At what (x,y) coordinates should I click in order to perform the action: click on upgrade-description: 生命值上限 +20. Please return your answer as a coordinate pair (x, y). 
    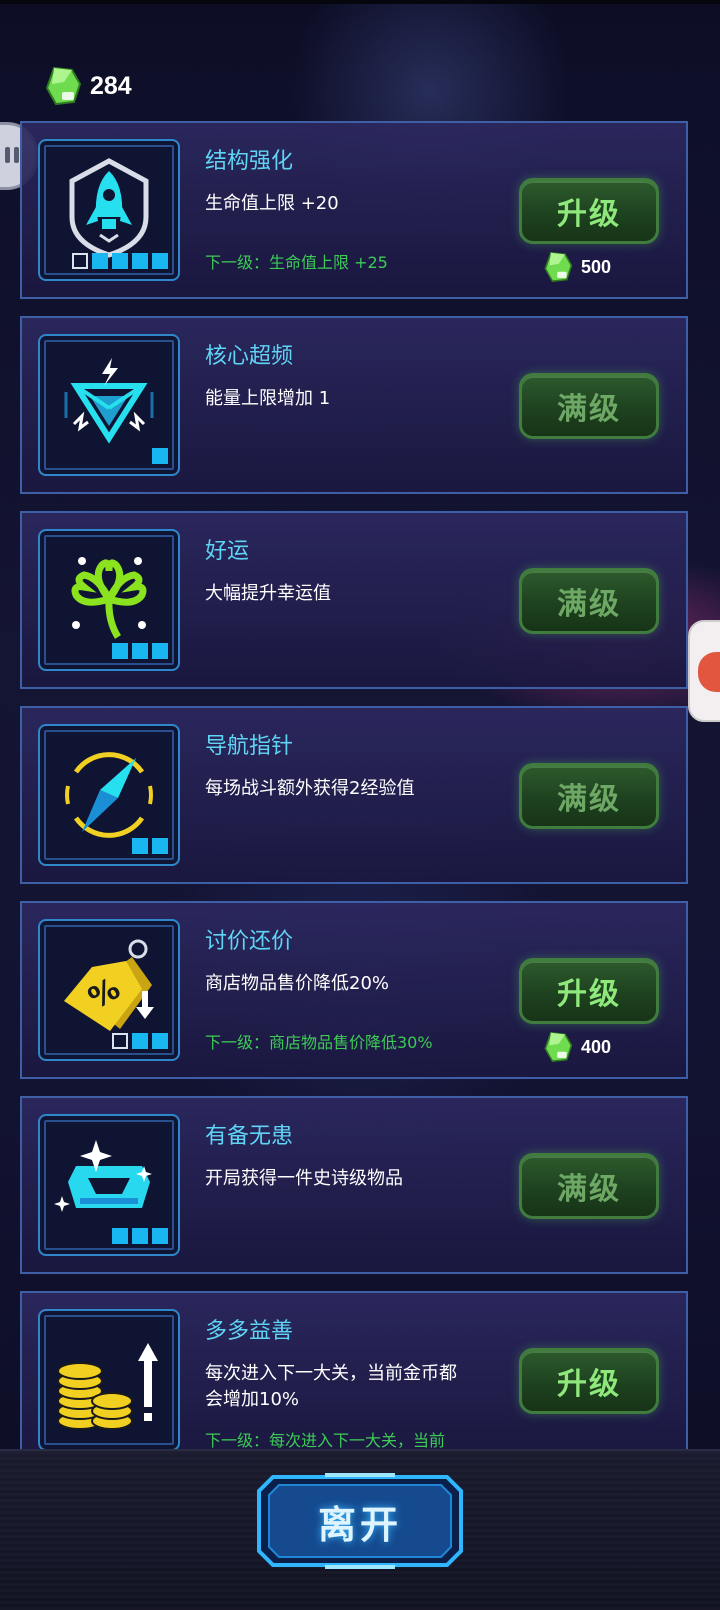
    Looking at the image, I should click on (272, 203).